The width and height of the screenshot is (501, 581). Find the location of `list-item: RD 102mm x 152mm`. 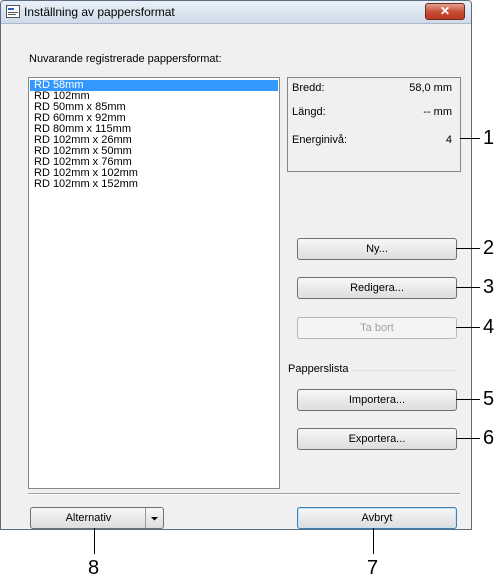

list-item: RD 102mm x 152mm is located at coordinates (154, 184).